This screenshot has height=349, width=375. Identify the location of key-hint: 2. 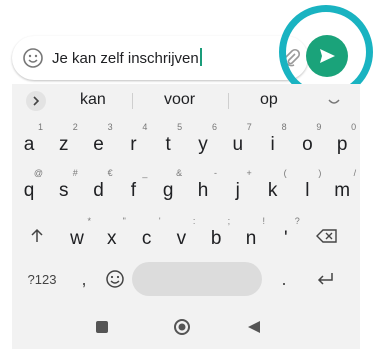
(75, 127).